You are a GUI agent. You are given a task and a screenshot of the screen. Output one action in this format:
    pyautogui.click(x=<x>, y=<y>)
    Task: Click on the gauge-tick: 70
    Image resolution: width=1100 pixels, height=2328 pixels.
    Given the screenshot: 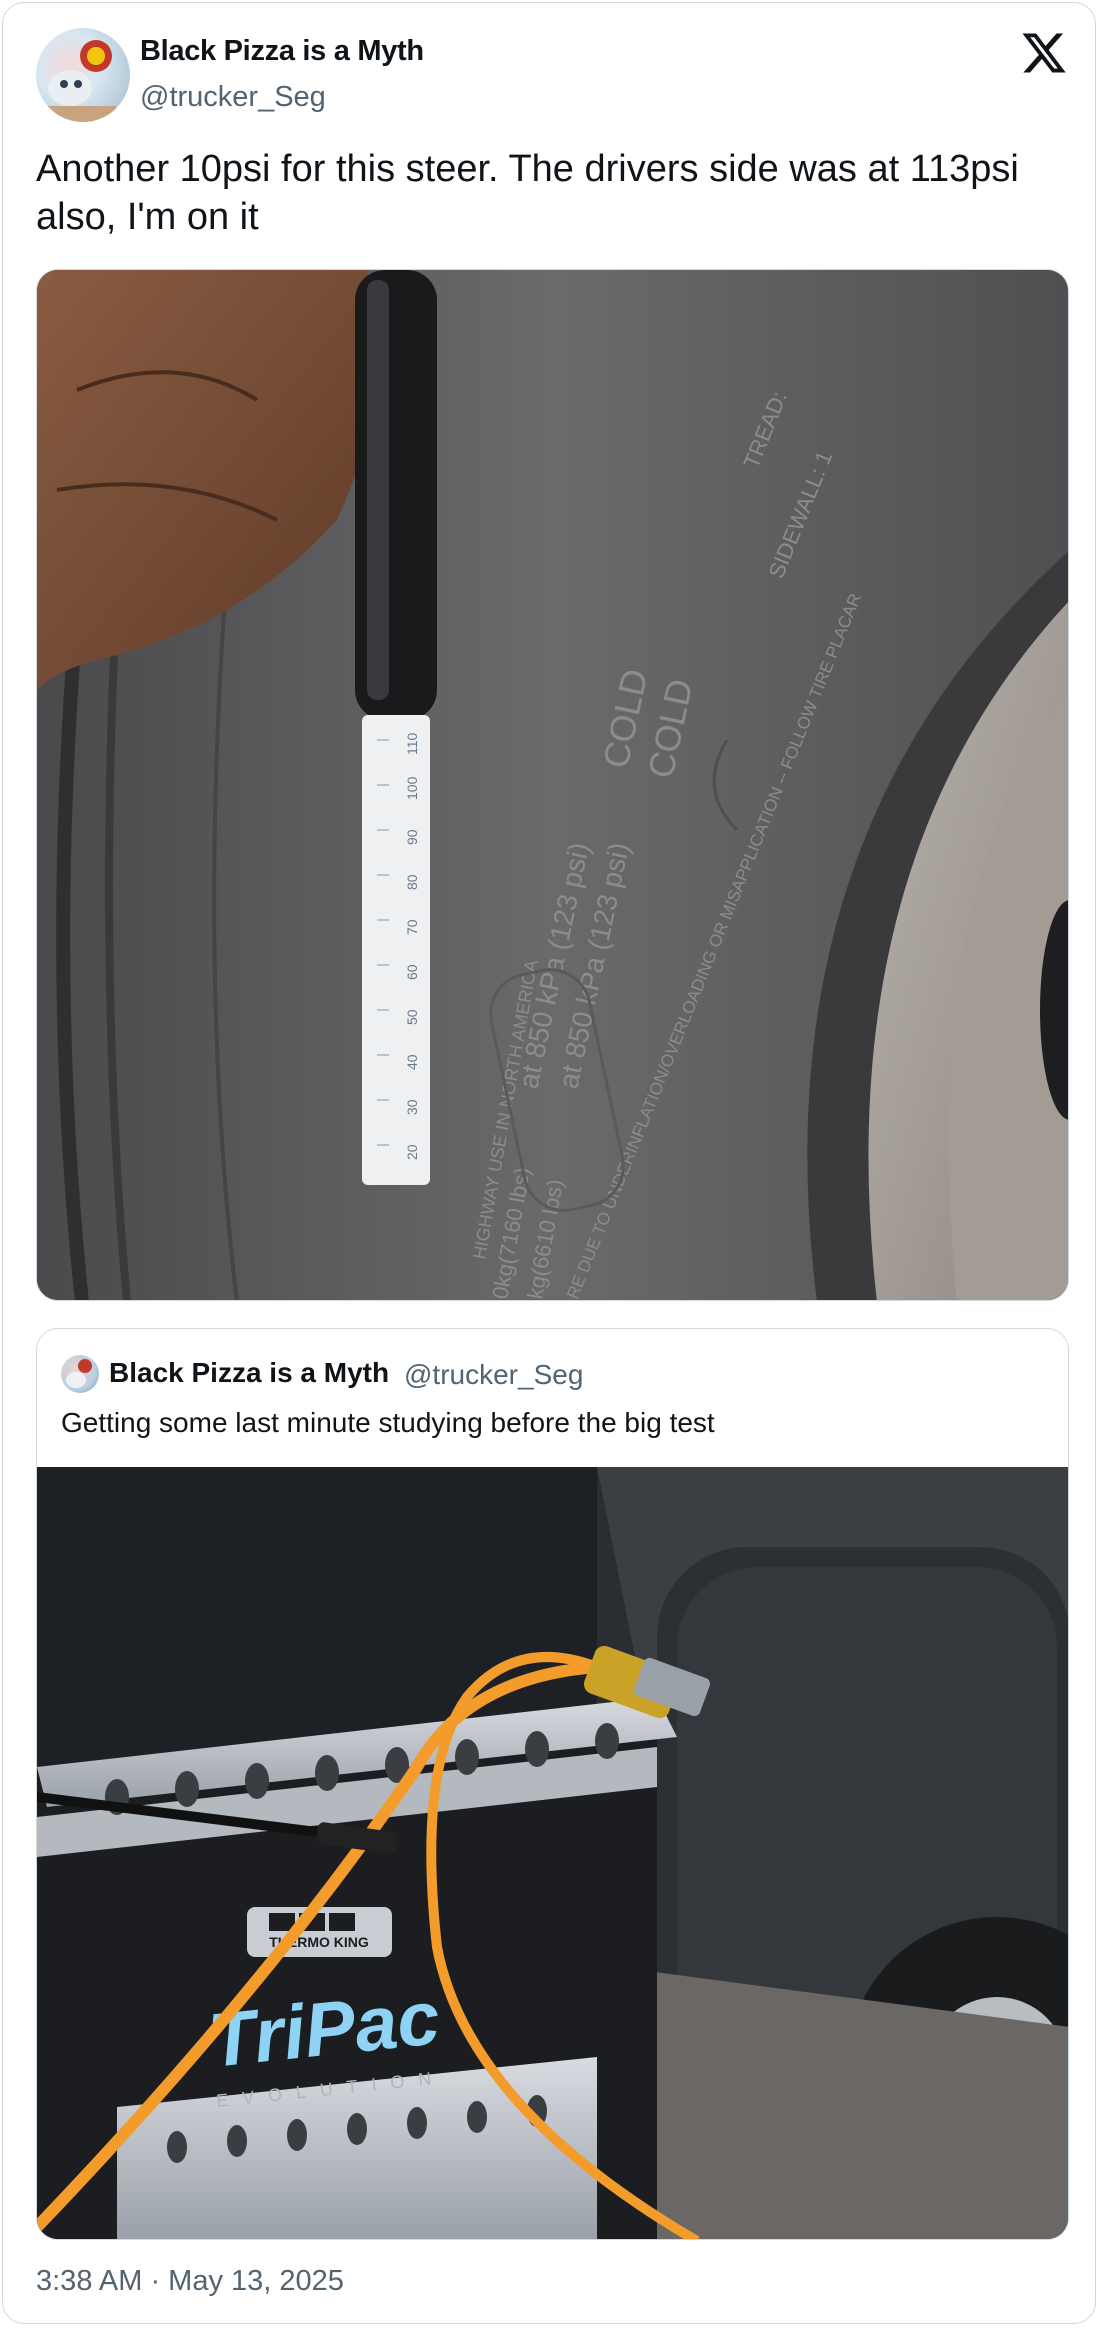 What is the action you would take?
    pyautogui.click(x=412, y=927)
    